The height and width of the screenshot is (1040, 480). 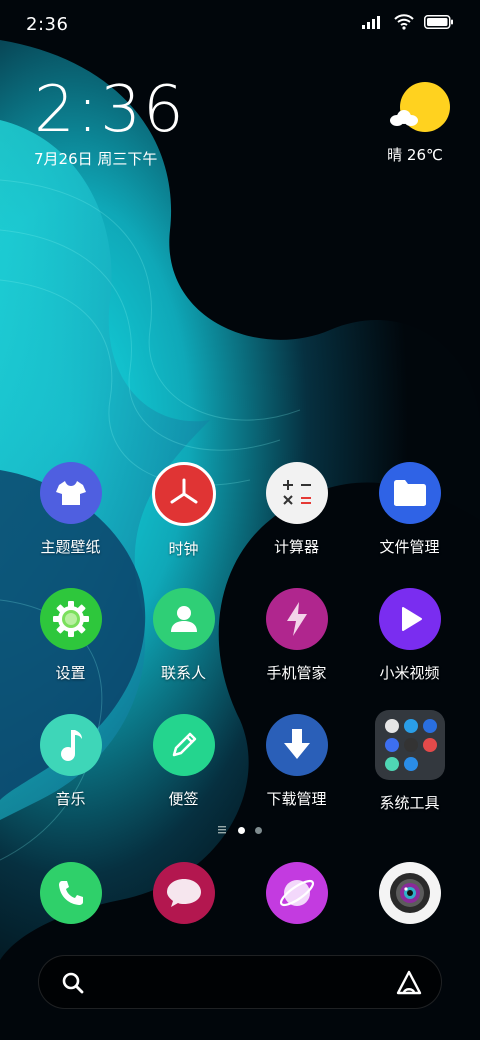 What do you see at coordinates (240, 982) in the screenshot?
I see `search-bar` at bounding box center [240, 982].